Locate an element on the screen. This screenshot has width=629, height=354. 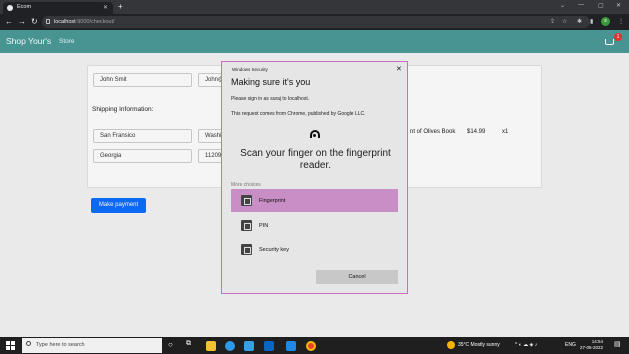
browser-toolbar: ← → ↻ localhost:9000/checkout/ ⇪ ☆ ✱ ▮ ⋮ is located at coordinates (314, 22).